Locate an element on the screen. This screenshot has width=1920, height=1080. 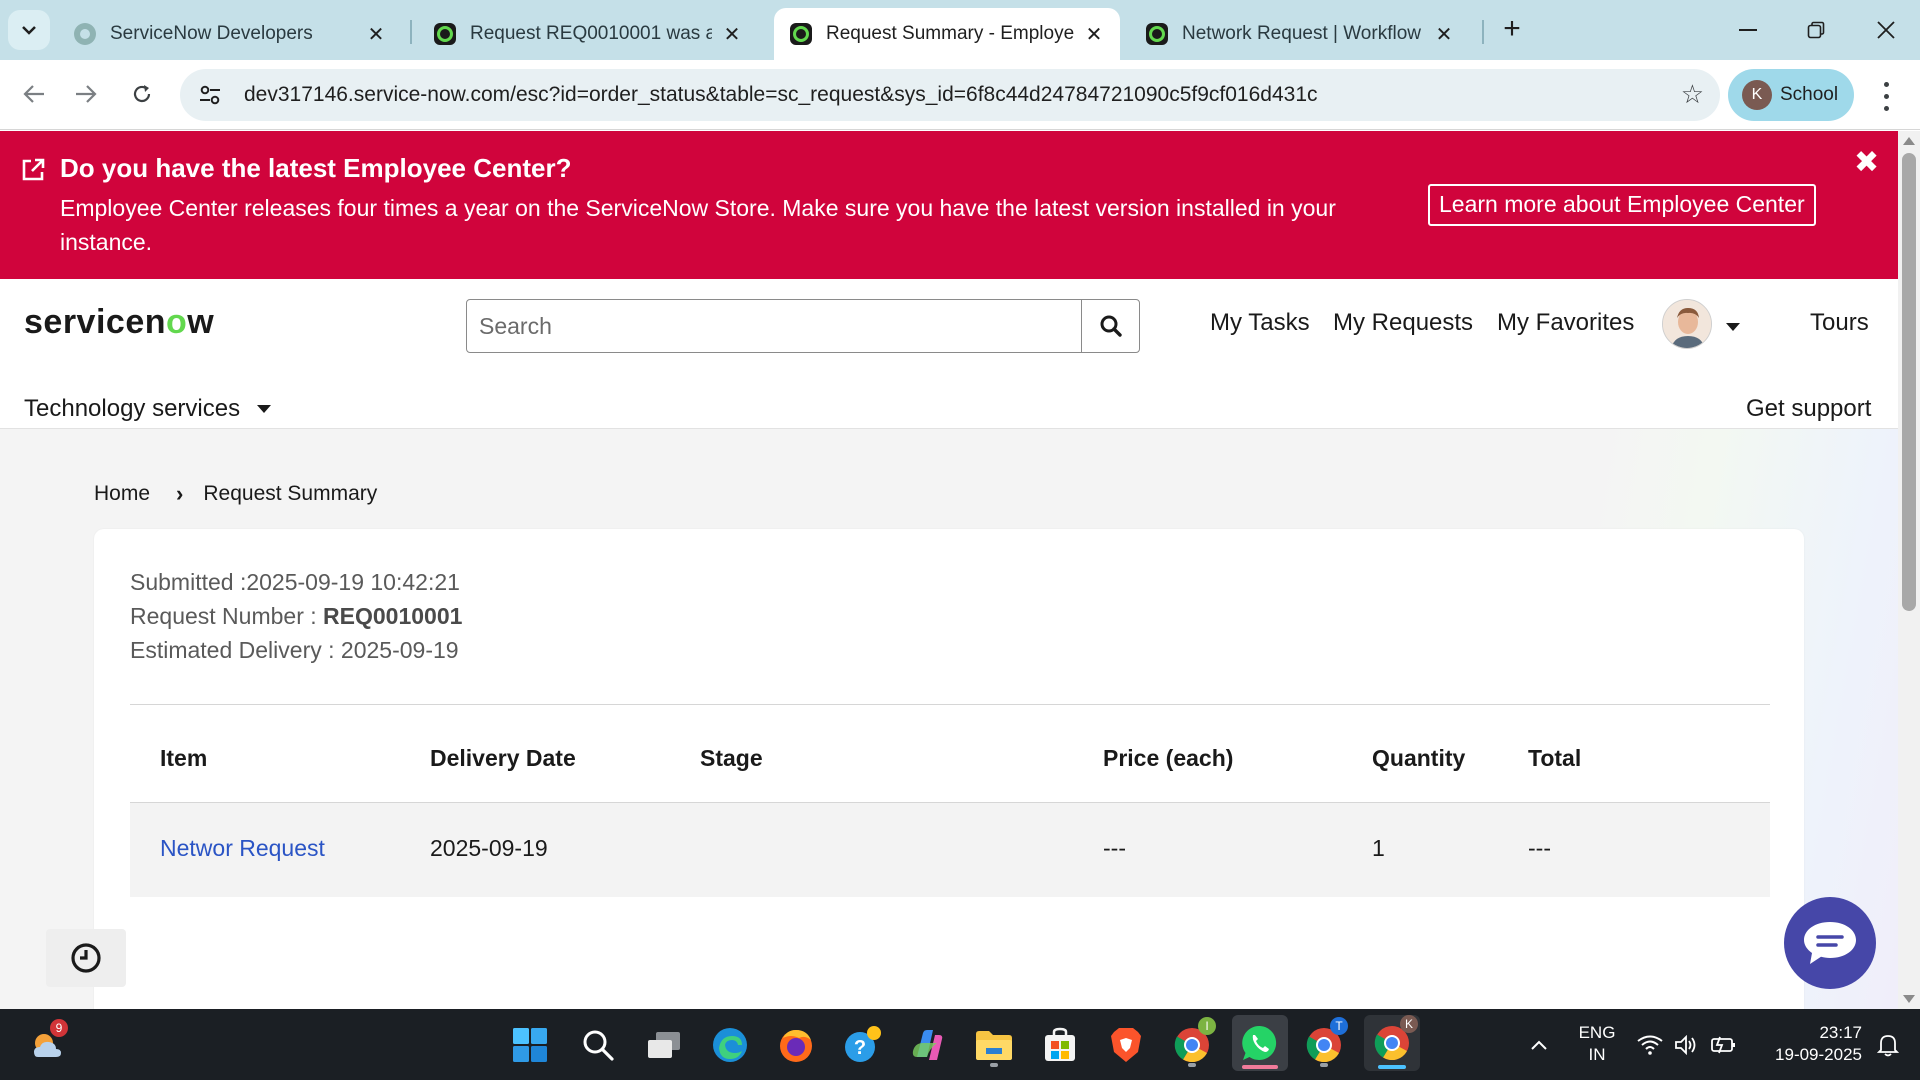
windows-taskbar: 9 ? I T K ENG IN 23:17 19-09-2025 is located at coordinates (960, 1044).